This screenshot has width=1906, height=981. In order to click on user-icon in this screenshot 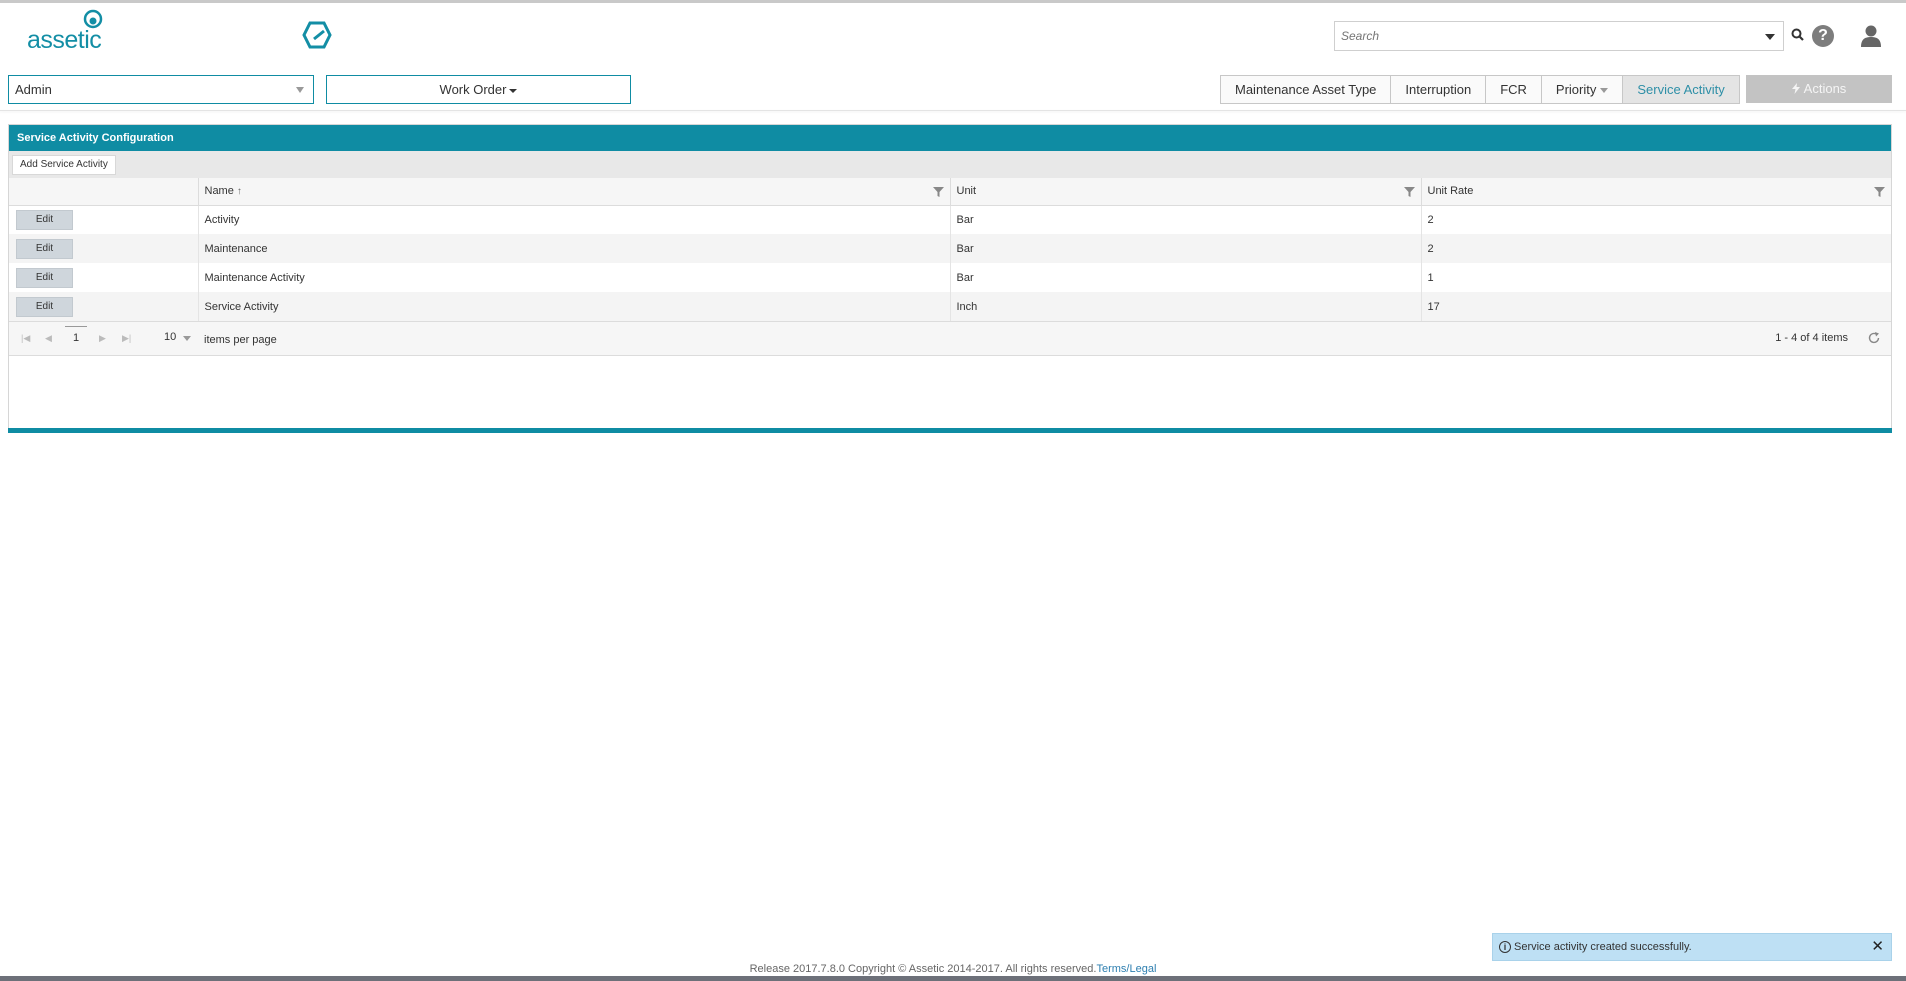, I will do `click(1871, 36)`.